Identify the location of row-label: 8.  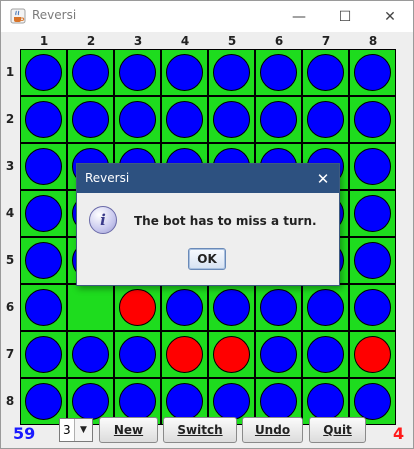
(10, 401).